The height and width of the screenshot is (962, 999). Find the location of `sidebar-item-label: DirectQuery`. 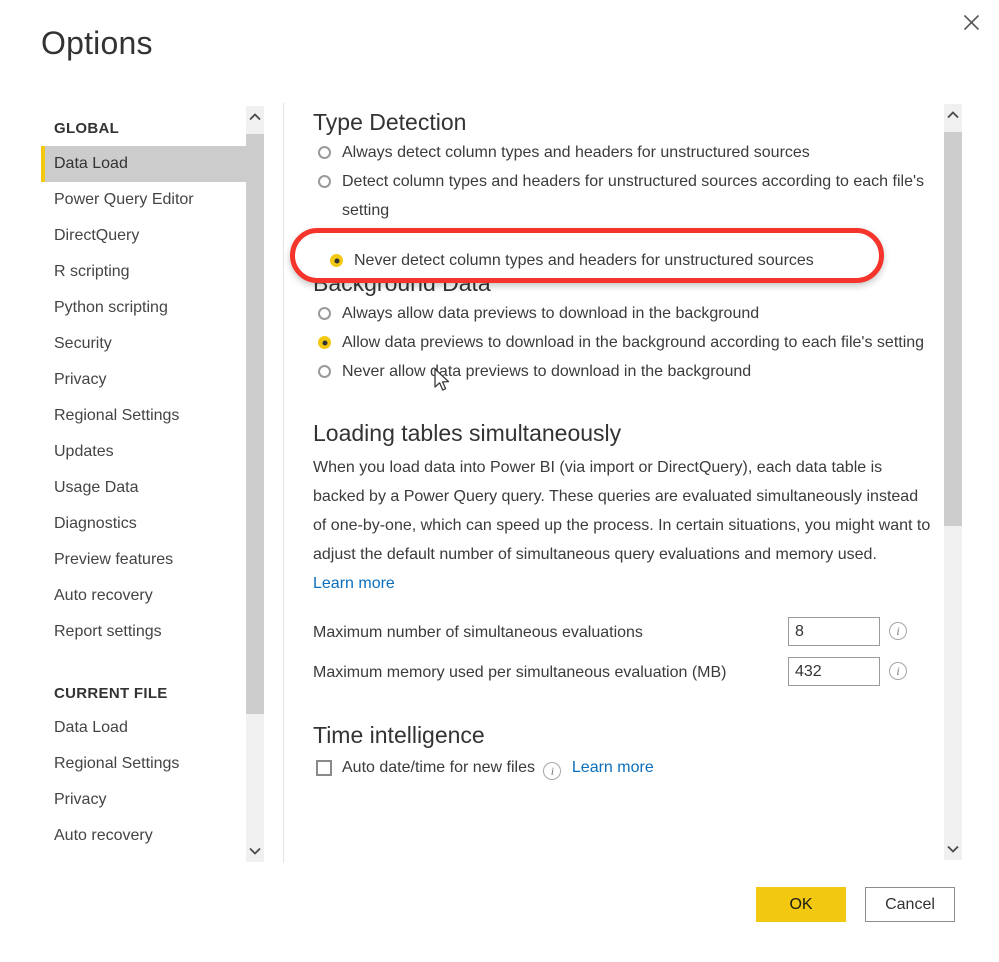

sidebar-item-label: DirectQuery is located at coordinates (97, 235).